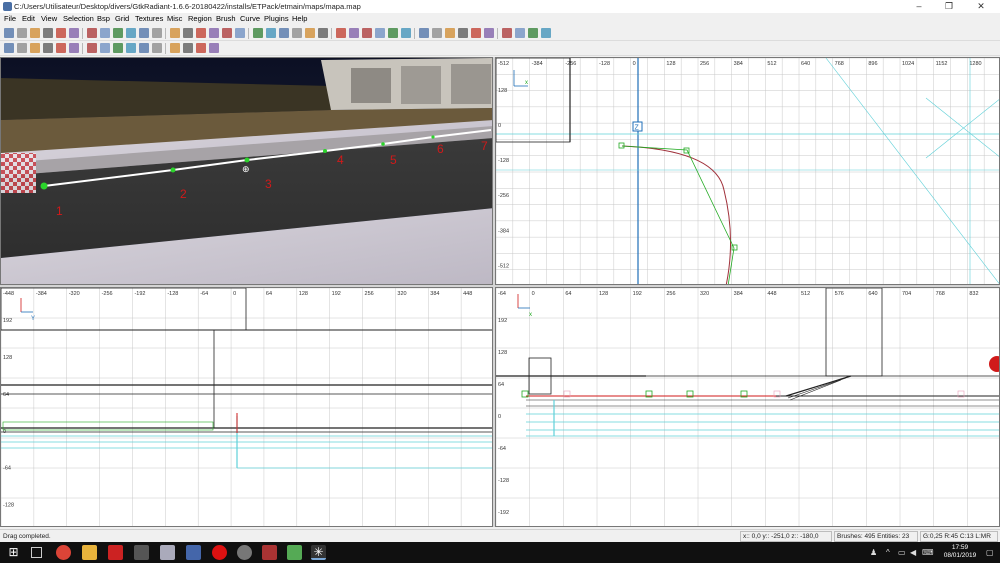 The height and width of the screenshot is (563, 1000). I want to click on plugin-tool-9-icon, so click(118, 48).